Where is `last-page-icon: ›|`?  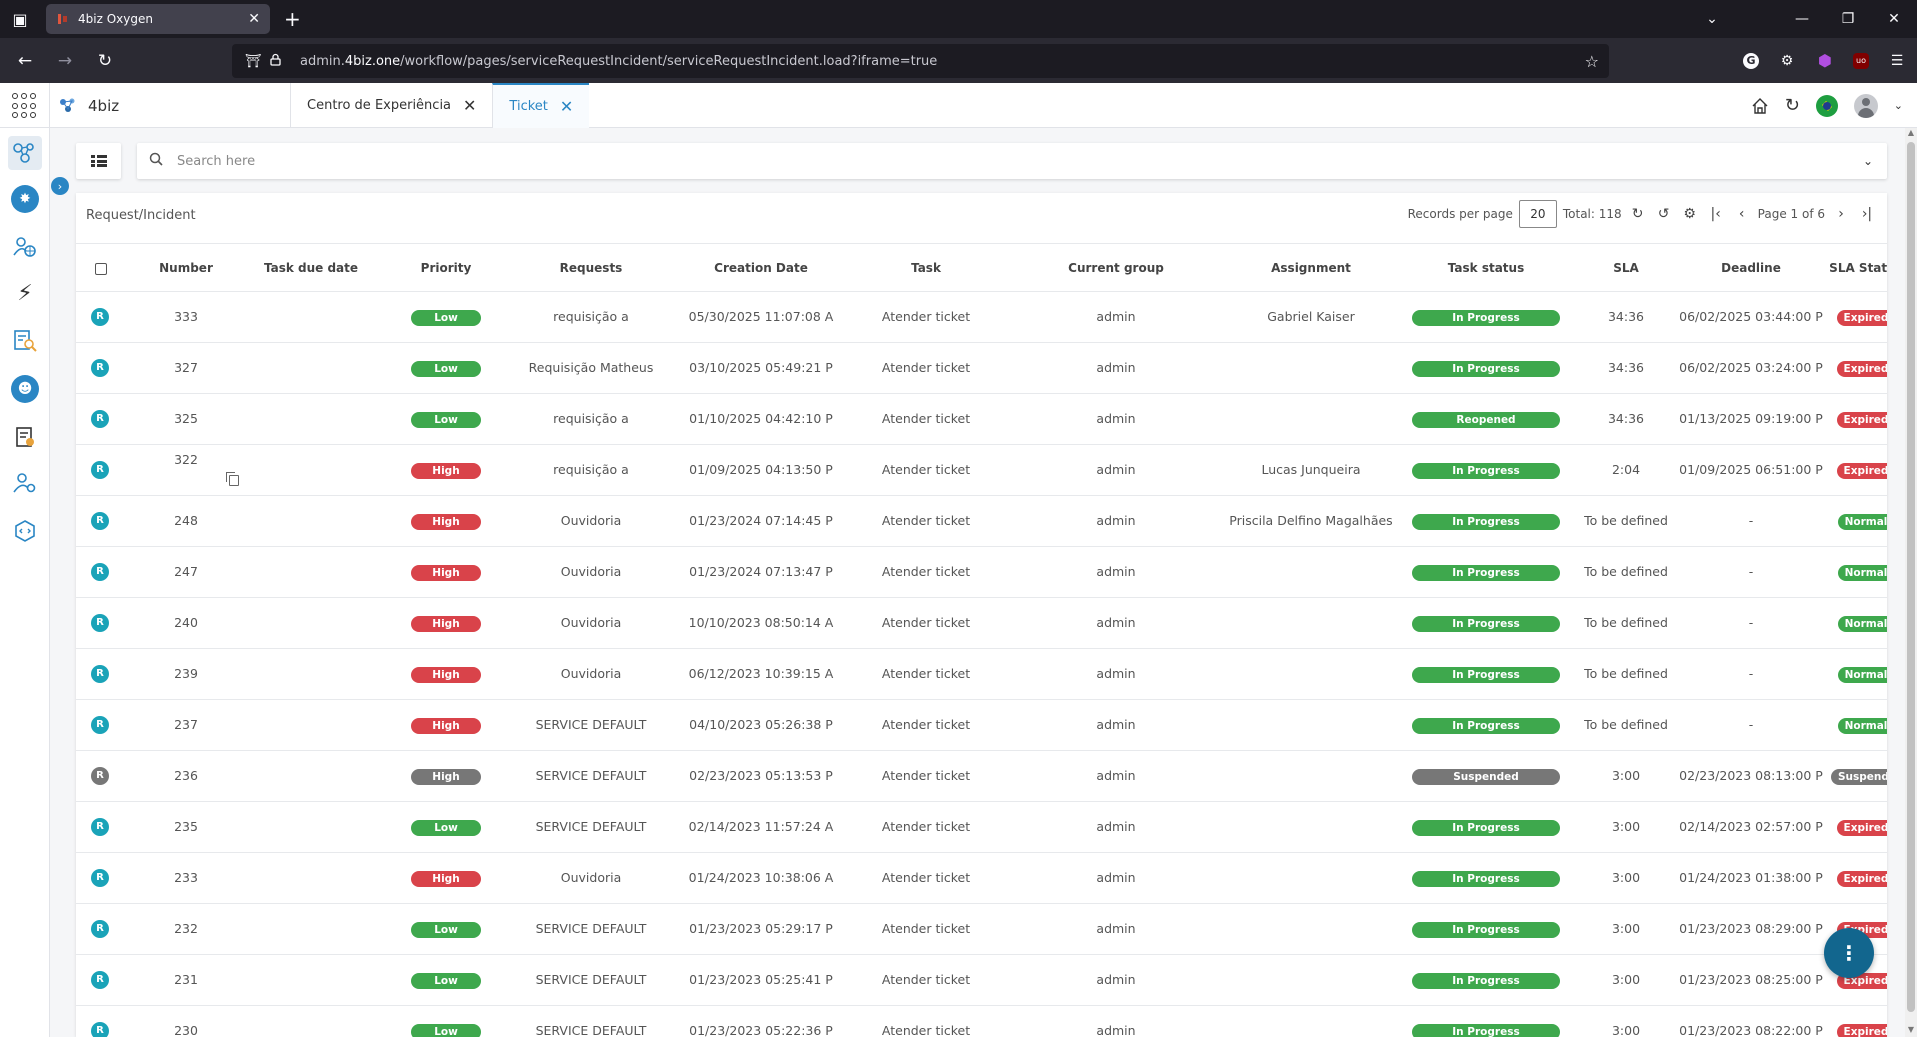
last-page-icon: ›| is located at coordinates (1867, 214).